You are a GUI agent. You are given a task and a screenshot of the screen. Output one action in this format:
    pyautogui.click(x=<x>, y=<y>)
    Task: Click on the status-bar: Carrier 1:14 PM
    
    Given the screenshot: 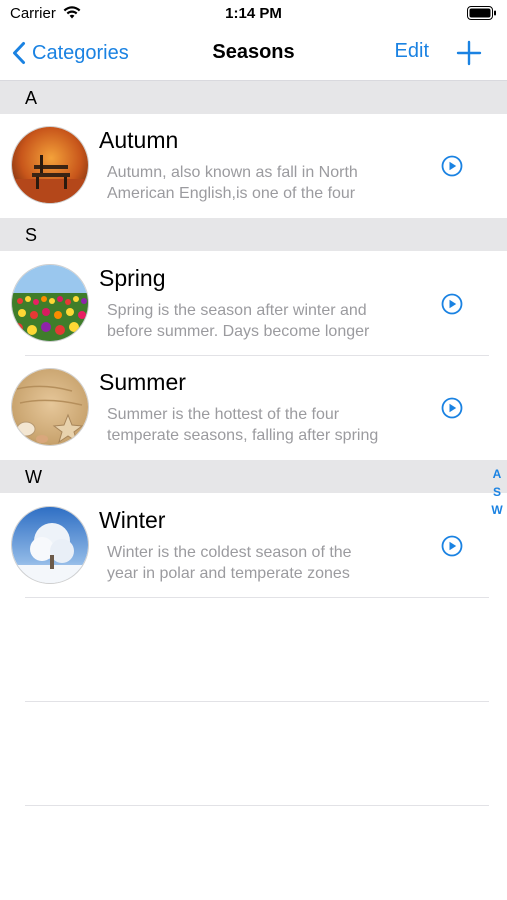 What is the action you would take?
    pyautogui.click(x=253, y=14)
    